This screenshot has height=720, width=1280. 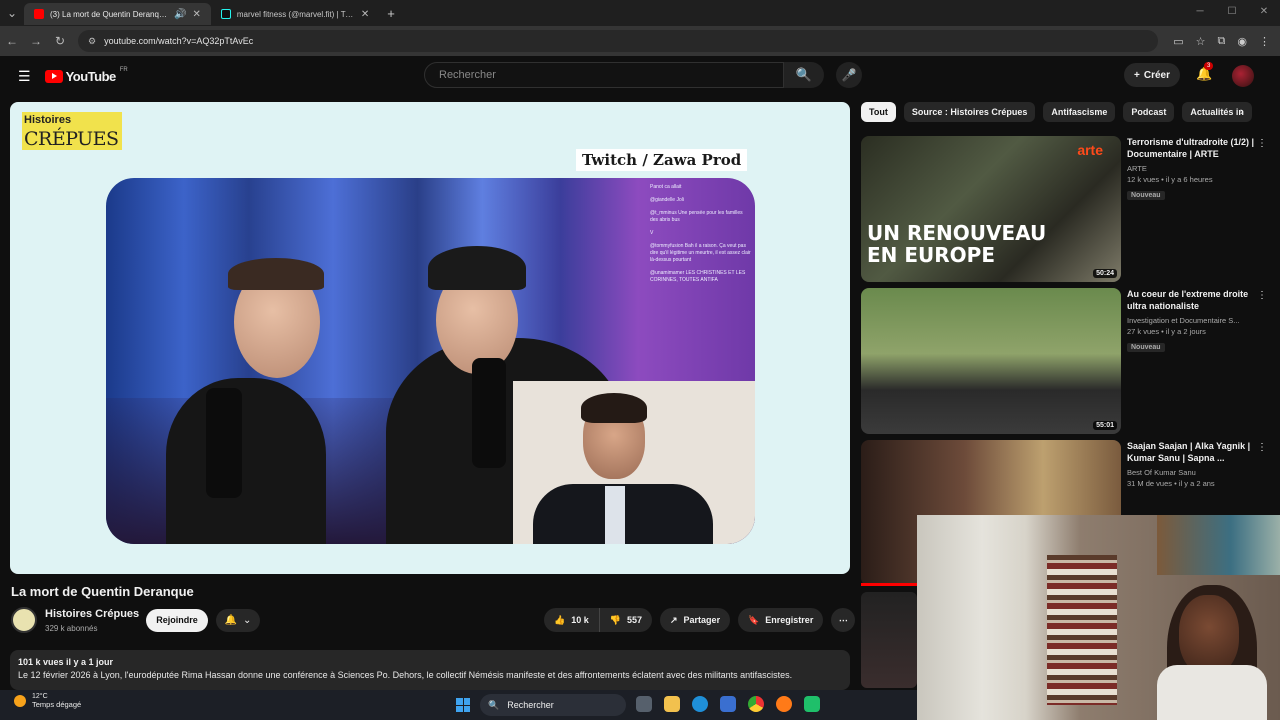 What do you see at coordinates (604, 75) in the screenshot?
I see `search-input: Rechercher` at bounding box center [604, 75].